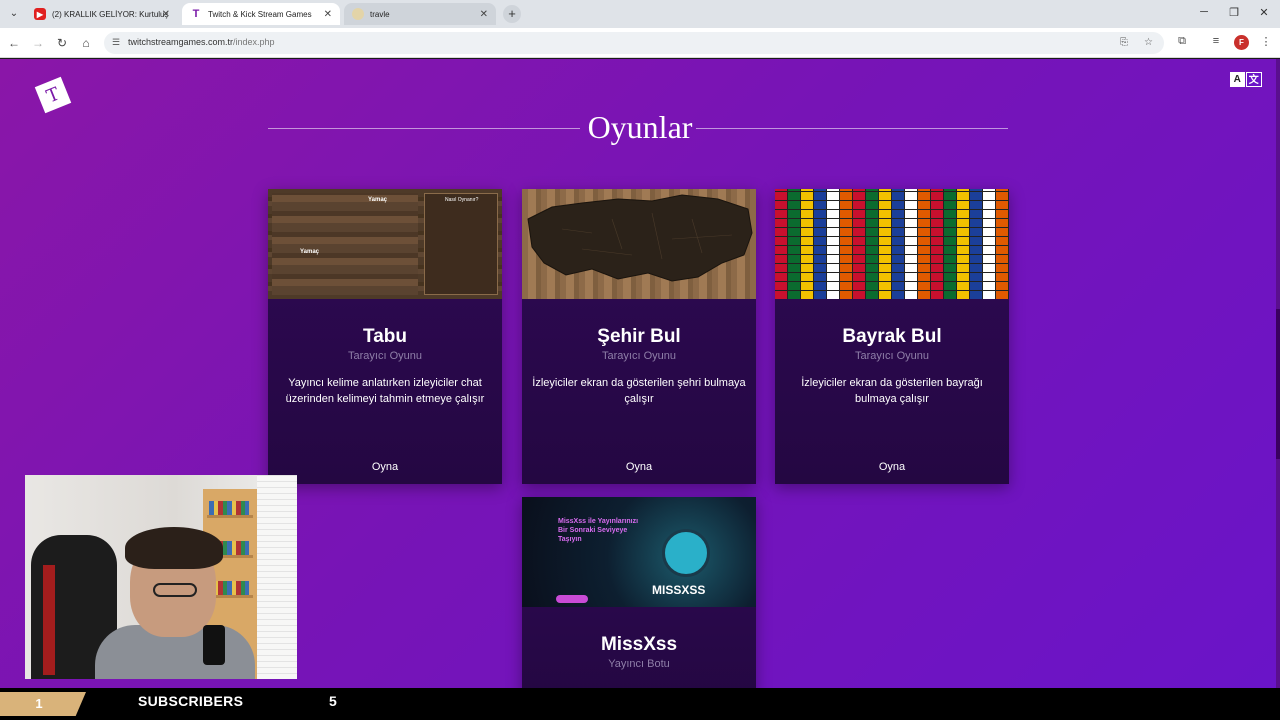 Image resolution: width=1280 pixels, height=720 pixels. What do you see at coordinates (639, 644) in the screenshot?
I see `card-title: MissXss` at bounding box center [639, 644].